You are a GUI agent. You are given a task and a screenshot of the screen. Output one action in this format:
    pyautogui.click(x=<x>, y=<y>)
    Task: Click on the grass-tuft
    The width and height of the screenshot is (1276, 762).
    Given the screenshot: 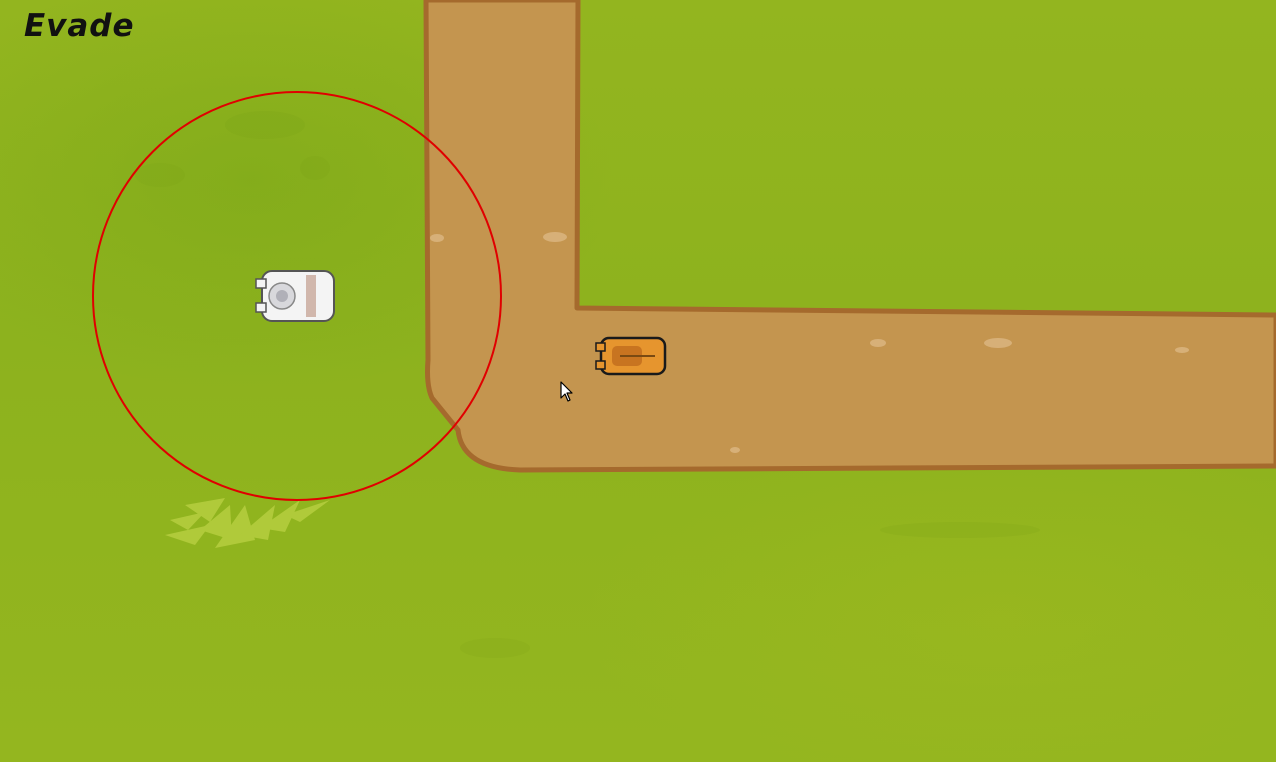 What is the action you would take?
    pyautogui.click(x=247, y=523)
    